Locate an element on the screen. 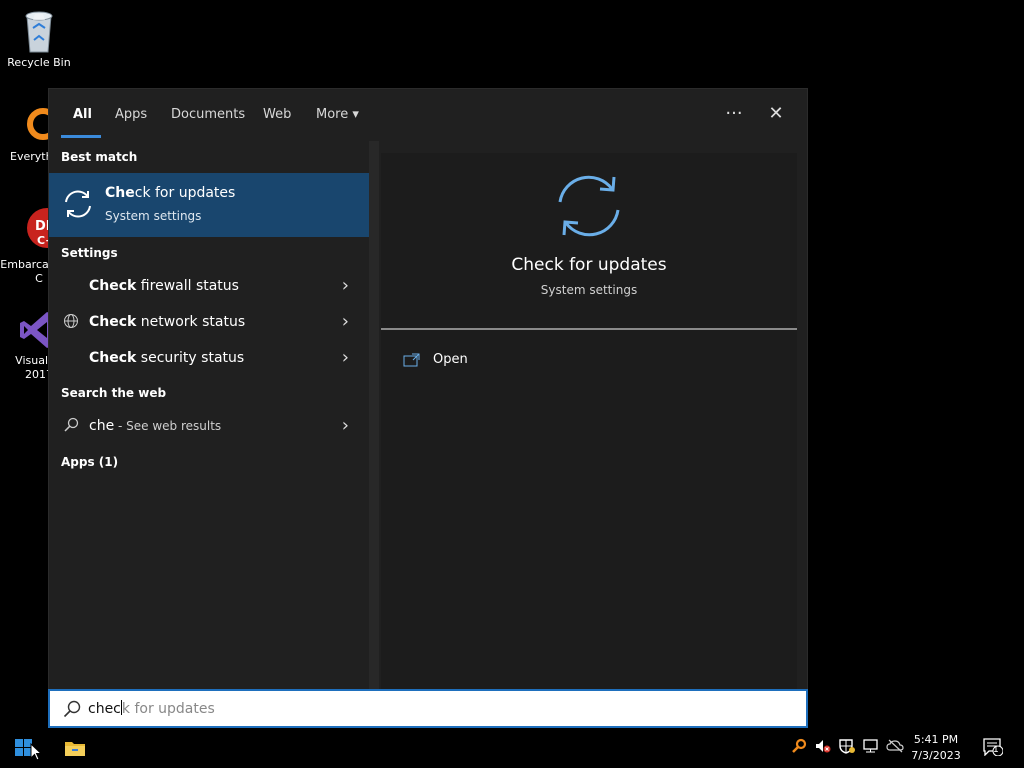 The height and width of the screenshot is (768, 1024). tab-all: All is located at coordinates (82, 115).